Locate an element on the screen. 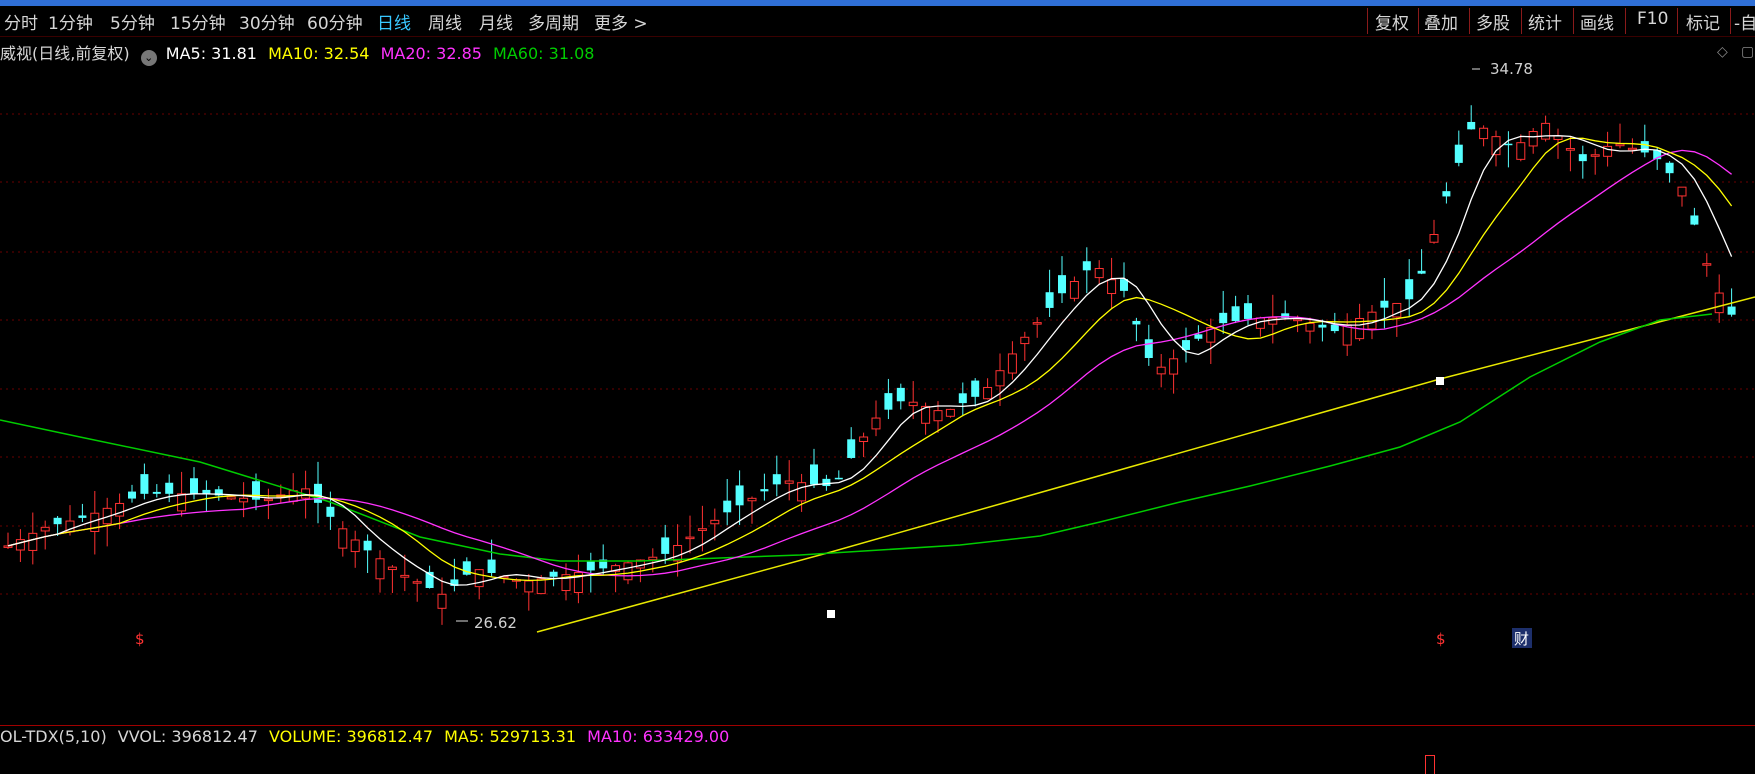 This screenshot has width=1755, height=774. period-tab-5min: 5分钟 is located at coordinates (132, 21).